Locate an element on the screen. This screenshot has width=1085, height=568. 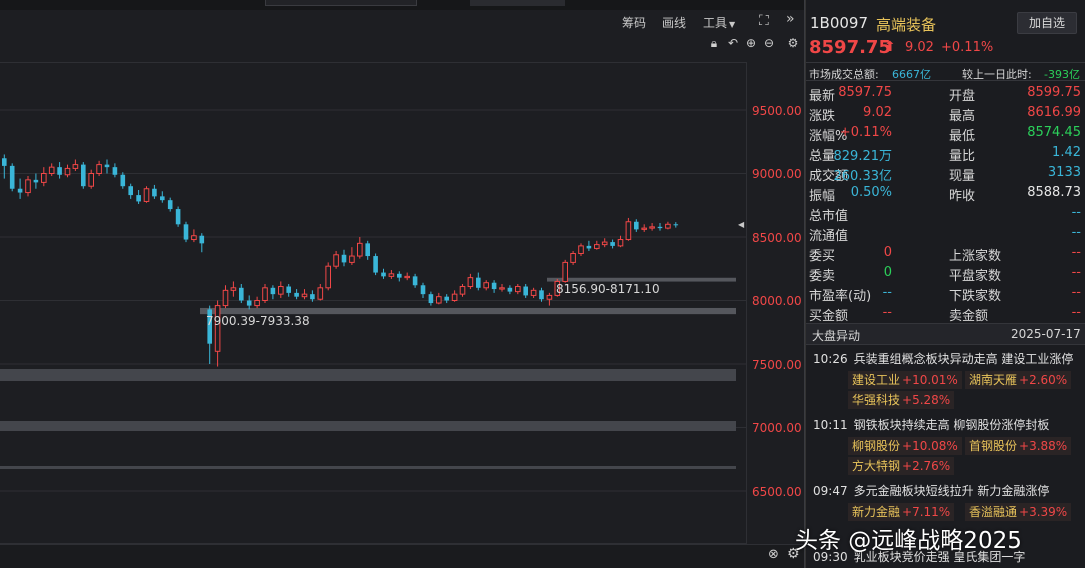
alert-item: 09:47 多元金融板块短线拉升 新力金融涨停 is located at coordinates (931, 490).